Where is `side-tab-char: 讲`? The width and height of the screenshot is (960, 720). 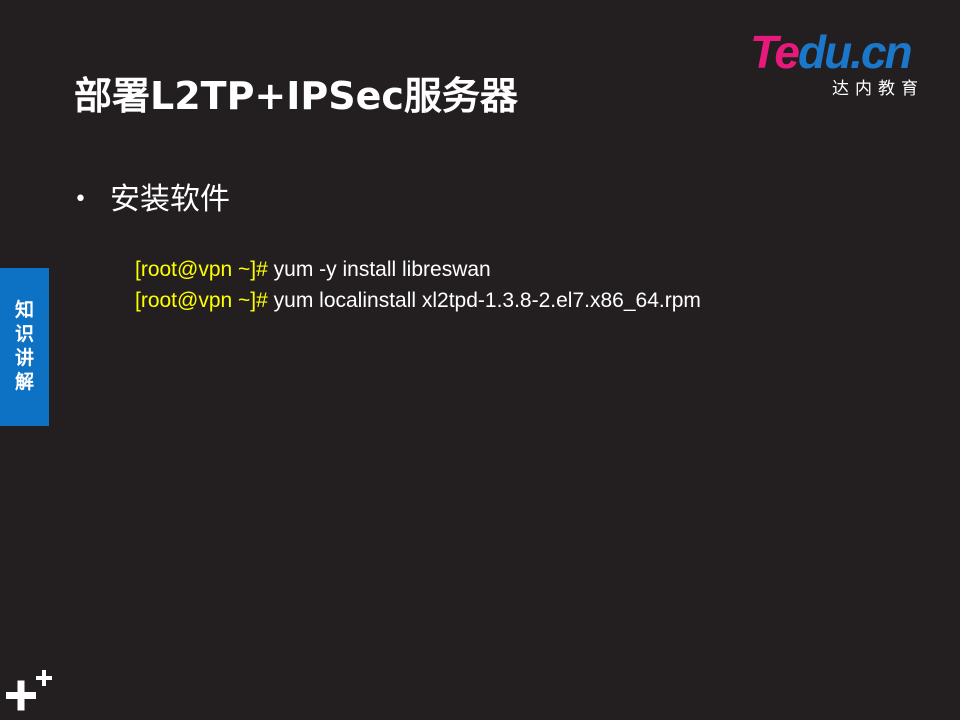
side-tab-char: 讲 is located at coordinates (24, 358).